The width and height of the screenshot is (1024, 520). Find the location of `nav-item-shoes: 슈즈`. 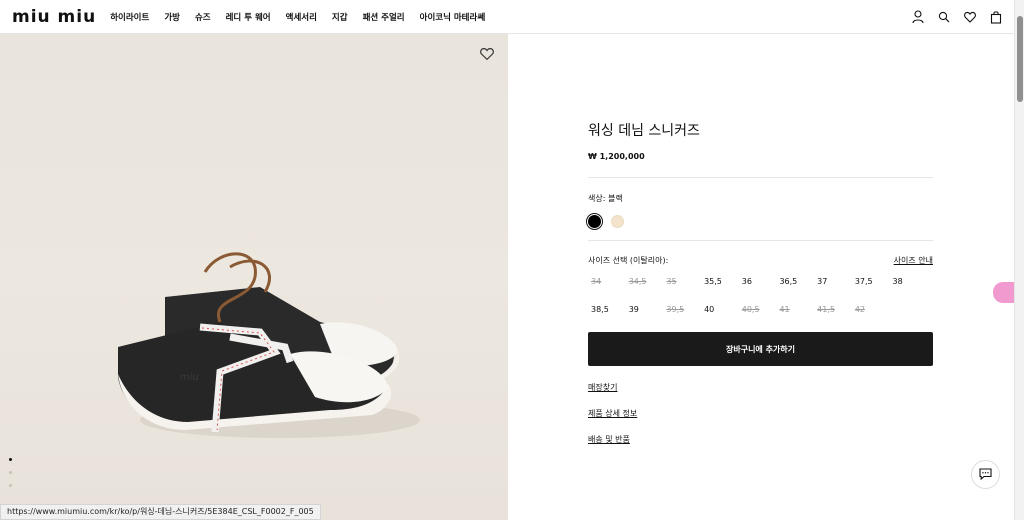

nav-item-shoes: 슈즈 is located at coordinates (203, 17).